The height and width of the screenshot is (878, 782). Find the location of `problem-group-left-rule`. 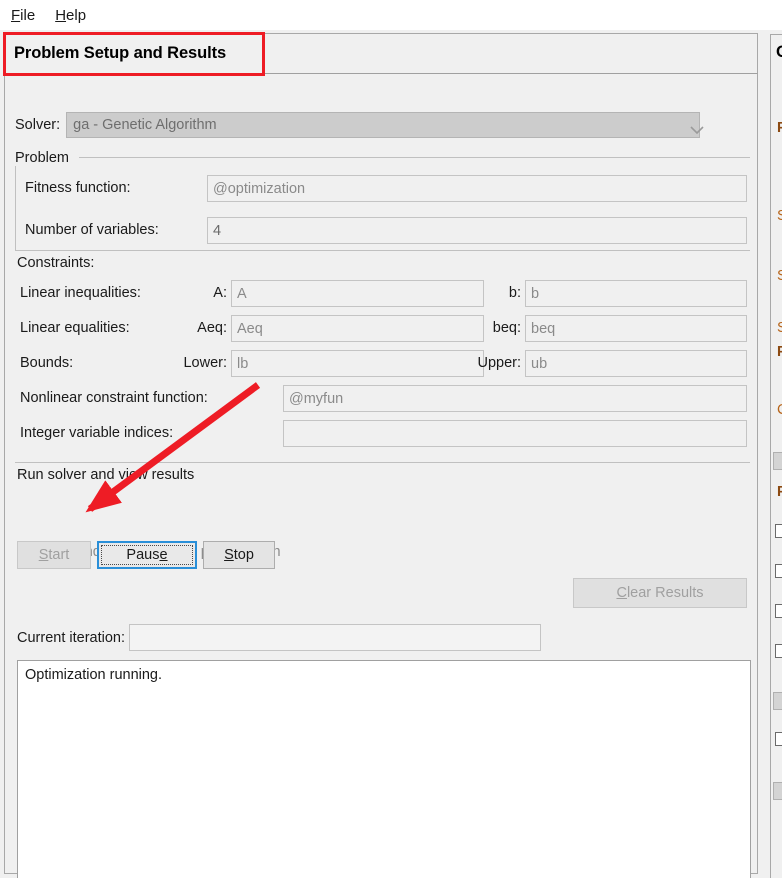

problem-group-left-rule is located at coordinates (15, 203).